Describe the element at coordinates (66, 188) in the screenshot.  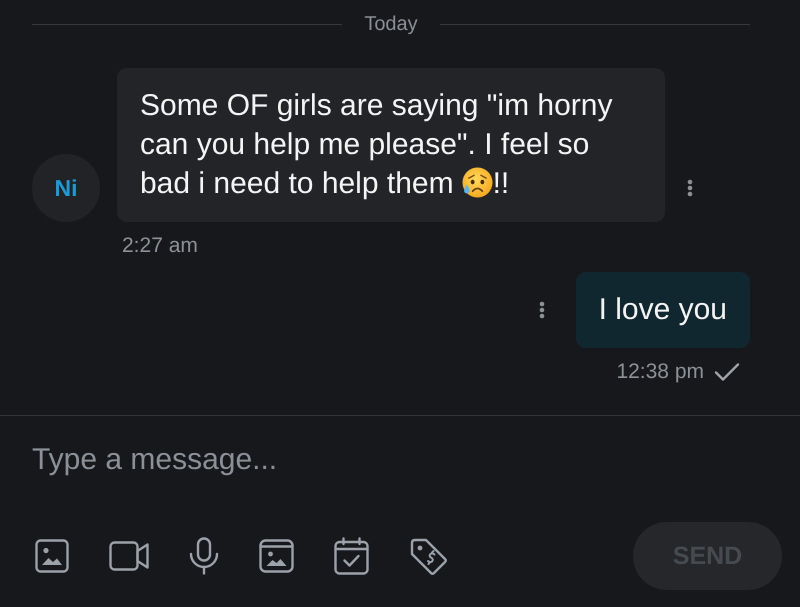
I see `avatar-initials: Ni` at that location.